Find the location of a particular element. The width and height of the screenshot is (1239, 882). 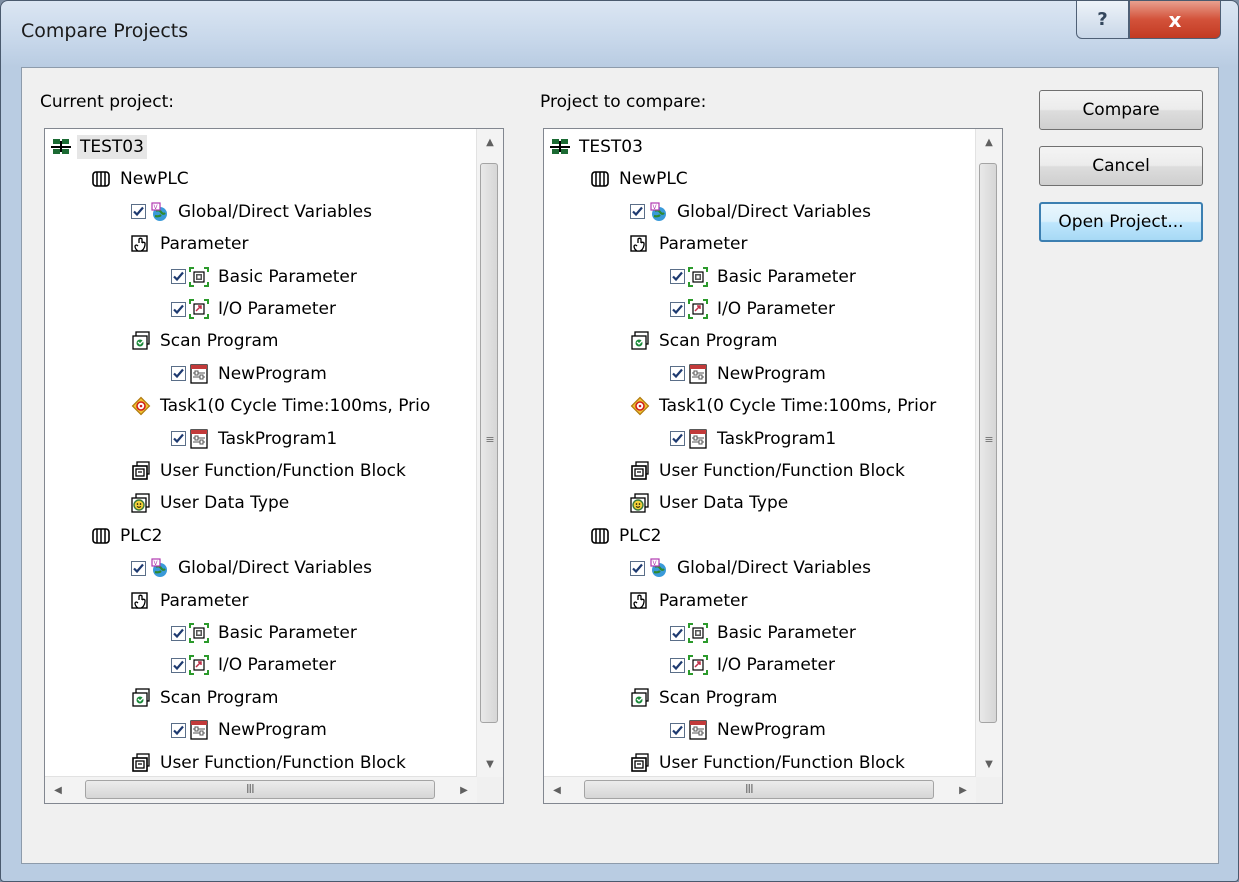

tree-item-label: User Data Type is located at coordinates (225, 503).